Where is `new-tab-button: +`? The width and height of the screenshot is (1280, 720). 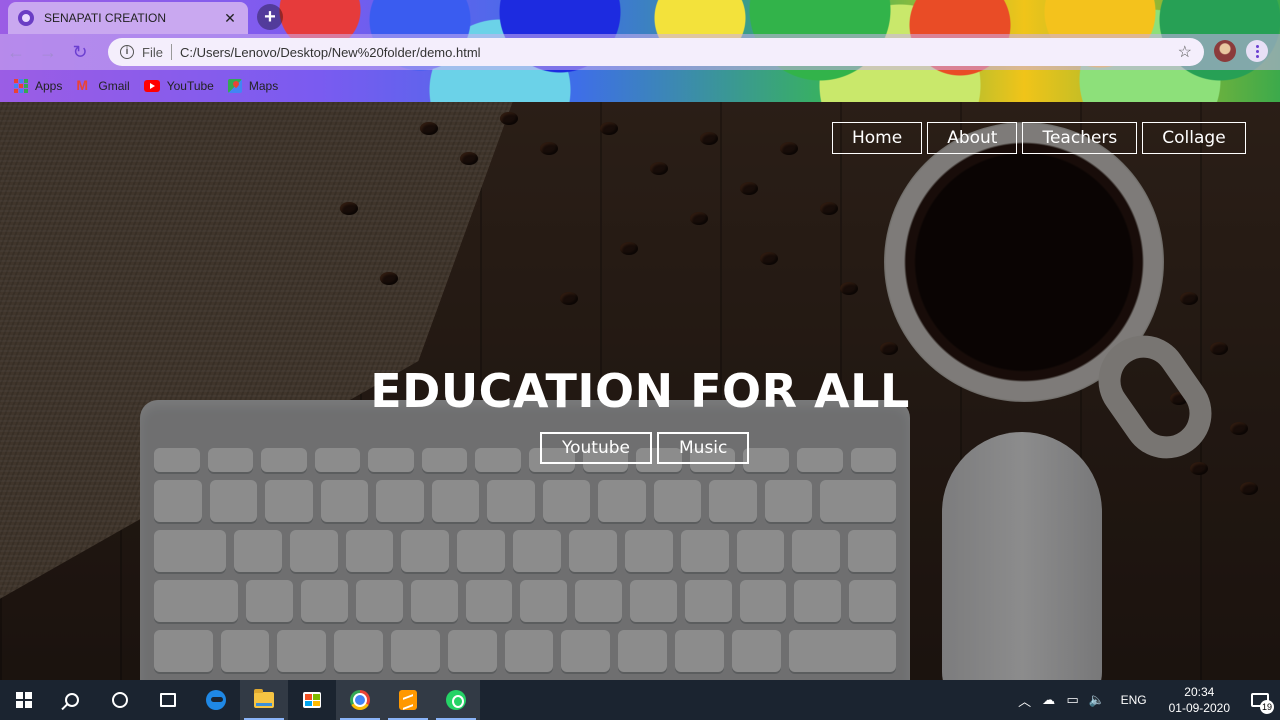
new-tab-button: + is located at coordinates (270, 17).